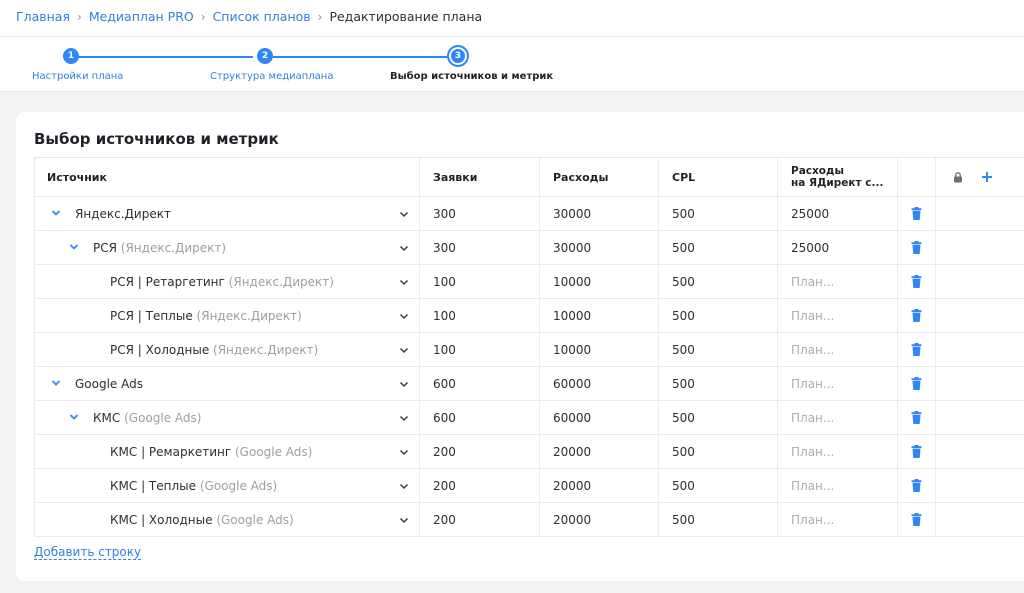  I want to click on source-cell: КМС | Ремаркетинг (Google Ads), so click(227, 451).